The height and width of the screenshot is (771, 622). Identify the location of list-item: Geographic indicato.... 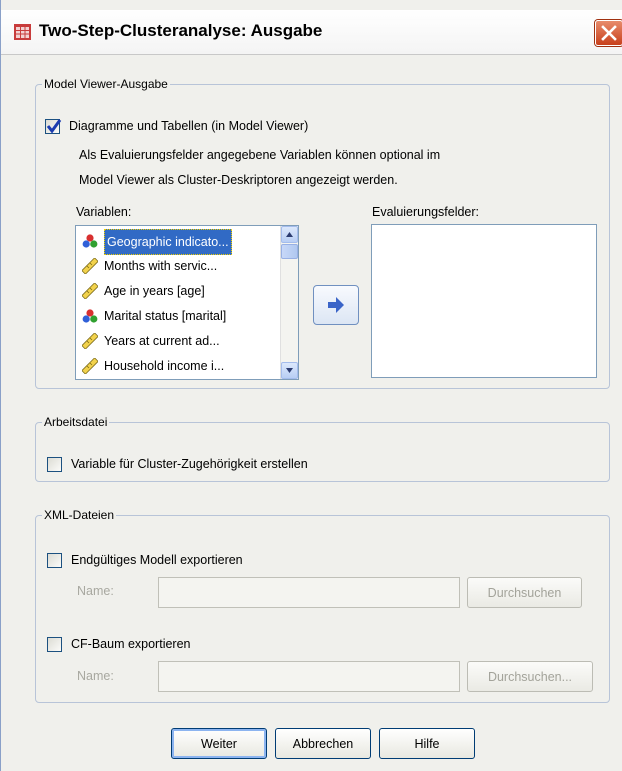
(177, 242).